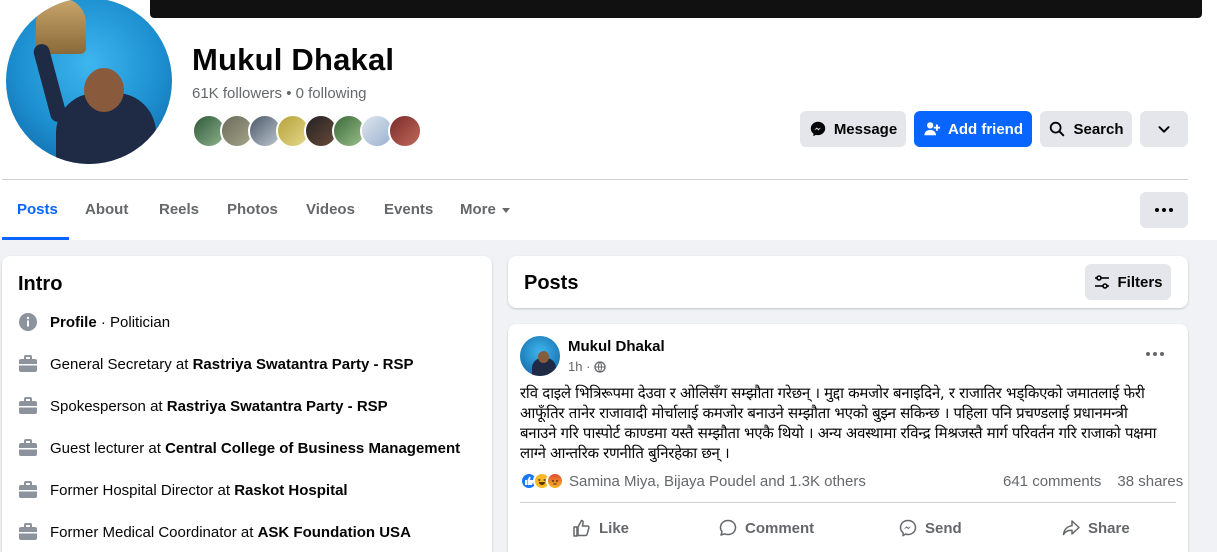 The width and height of the screenshot is (1217, 552). Describe the element at coordinates (279, 93) in the screenshot. I see `followers-count: 61K followers • 0 following` at that location.